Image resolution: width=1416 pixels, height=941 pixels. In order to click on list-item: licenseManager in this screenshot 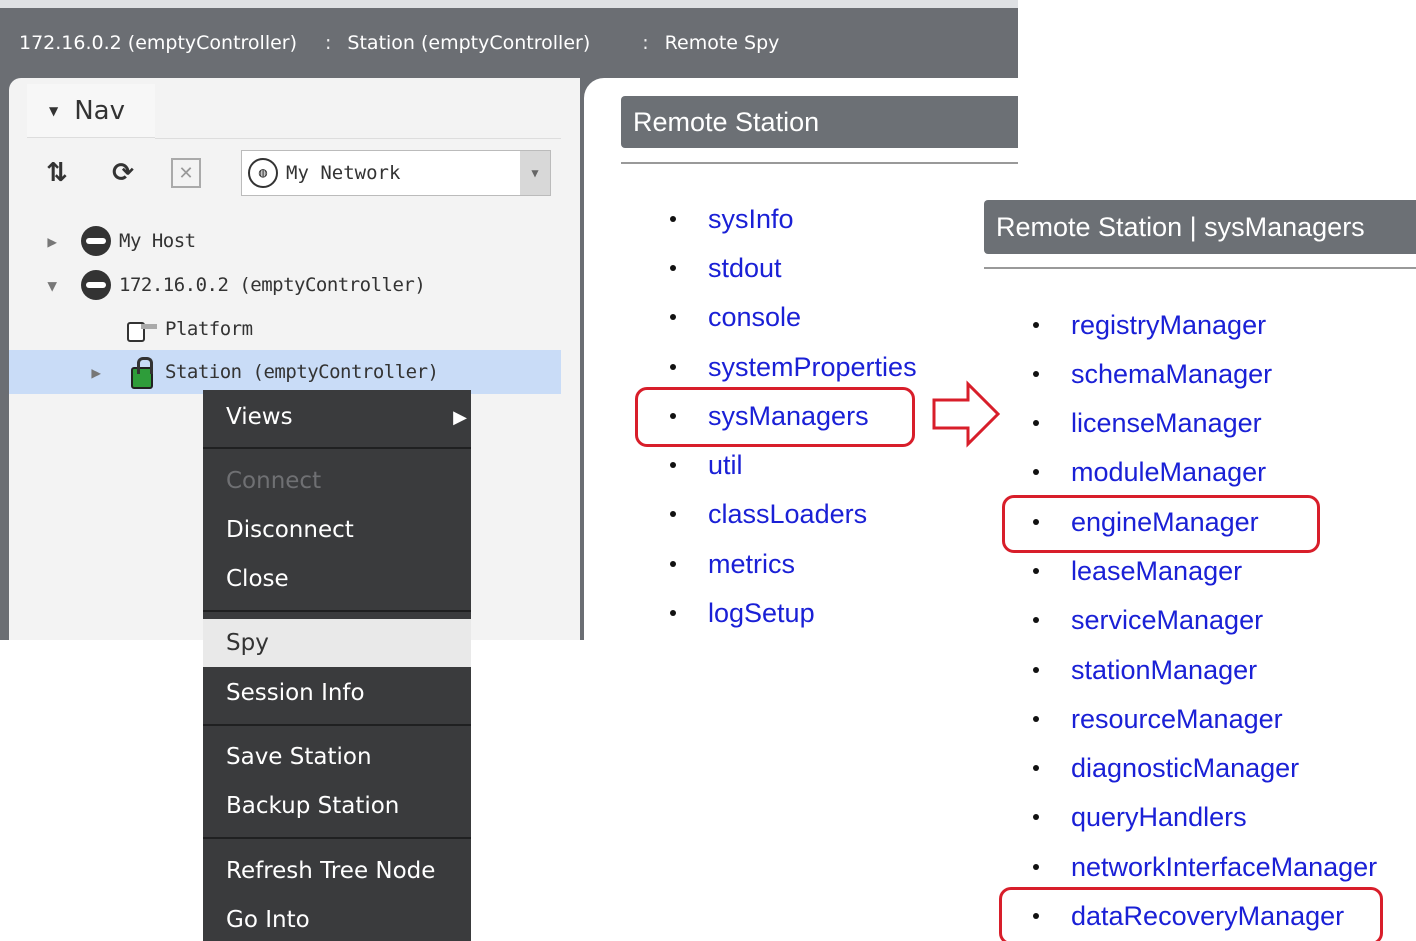, I will do `click(1147, 423)`.